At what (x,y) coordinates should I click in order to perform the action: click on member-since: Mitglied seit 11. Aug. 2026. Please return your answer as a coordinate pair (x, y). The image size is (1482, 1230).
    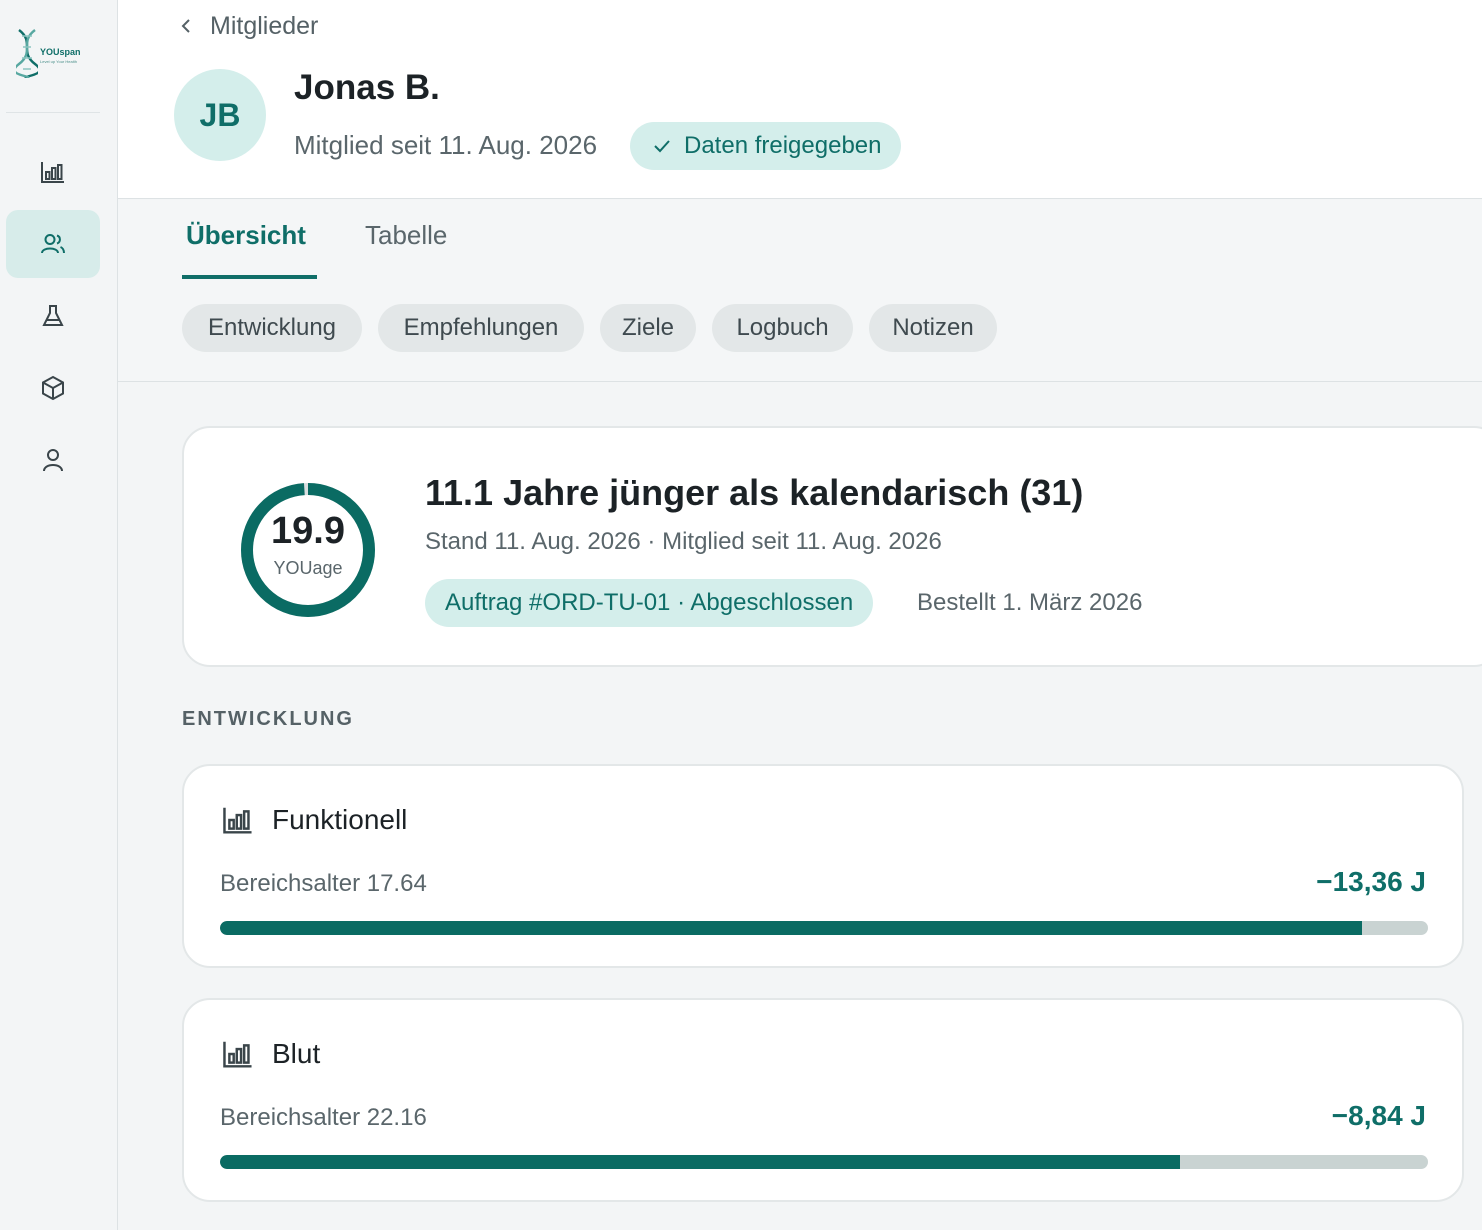
    Looking at the image, I should click on (446, 145).